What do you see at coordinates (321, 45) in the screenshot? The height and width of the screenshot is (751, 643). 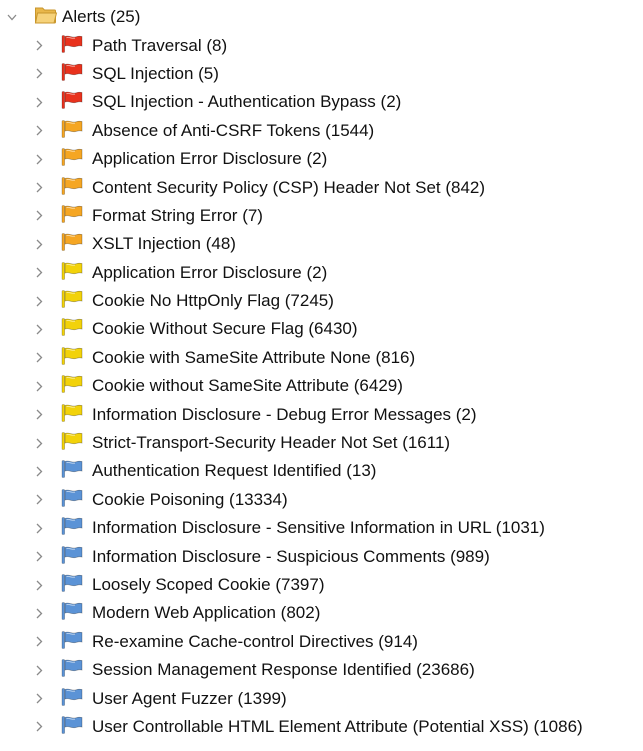 I see `alert-tree-item: Path Traversal (8)` at bounding box center [321, 45].